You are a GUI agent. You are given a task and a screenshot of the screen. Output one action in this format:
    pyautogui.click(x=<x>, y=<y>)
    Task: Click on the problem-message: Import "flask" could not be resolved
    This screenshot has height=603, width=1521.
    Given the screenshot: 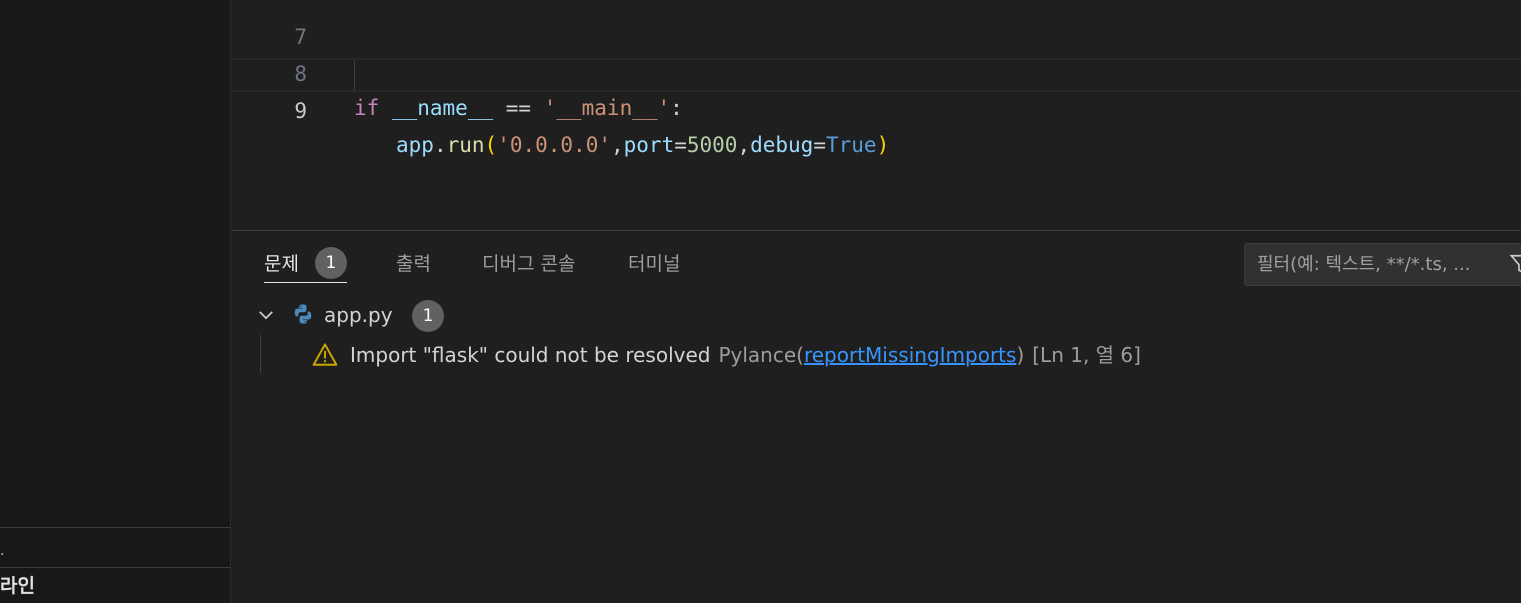 What is the action you would take?
    pyautogui.click(x=530, y=355)
    